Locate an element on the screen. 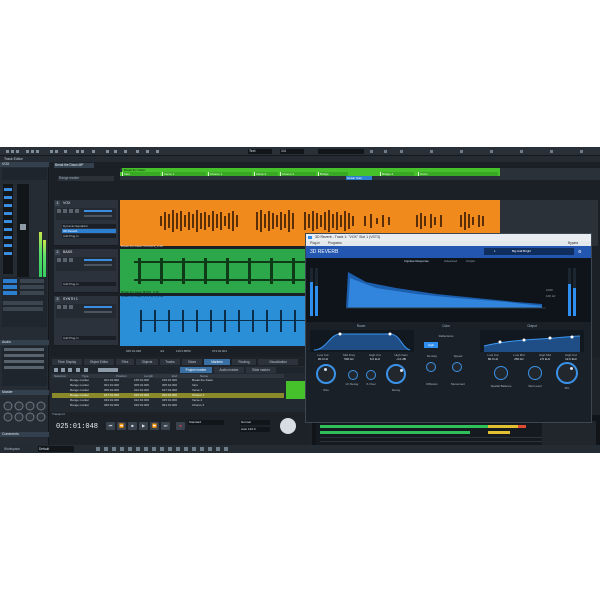 This screenshot has height=600, width=600. forward-to-end-button: ⏭ is located at coordinates (165, 426).